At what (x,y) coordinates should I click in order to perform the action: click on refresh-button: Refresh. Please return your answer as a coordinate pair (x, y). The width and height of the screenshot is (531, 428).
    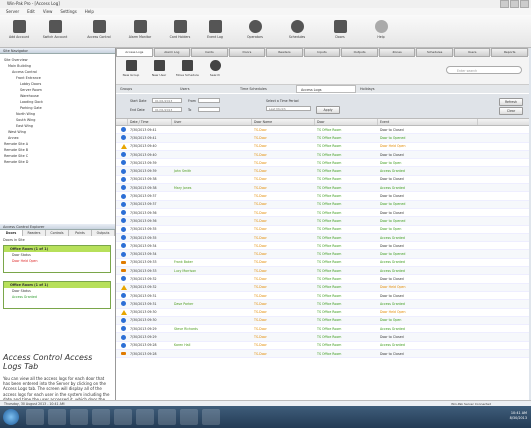
    Looking at the image, I should click on (511, 102).